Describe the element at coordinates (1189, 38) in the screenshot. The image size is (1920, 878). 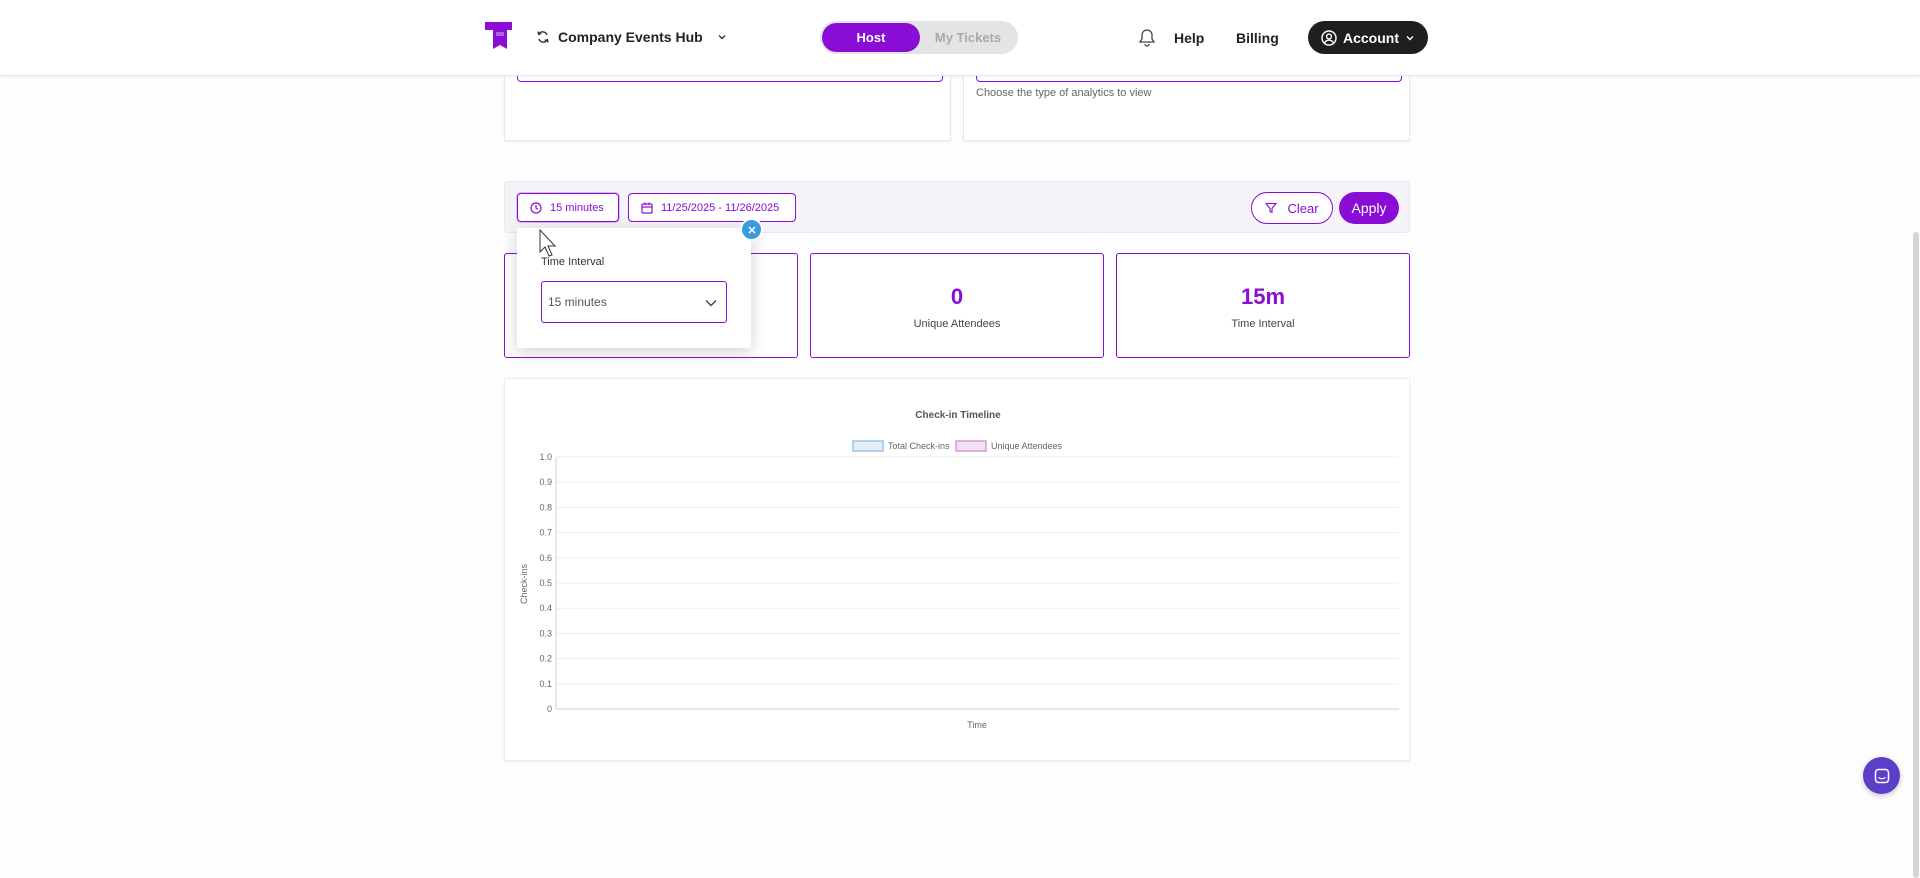
I see `help-link: Help` at that location.